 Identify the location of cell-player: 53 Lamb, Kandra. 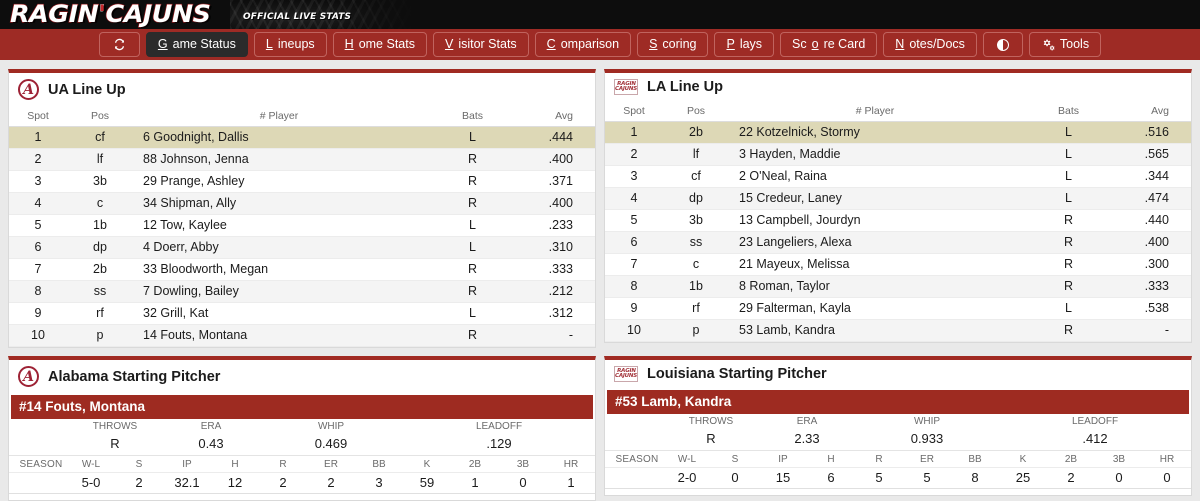
(875, 330).